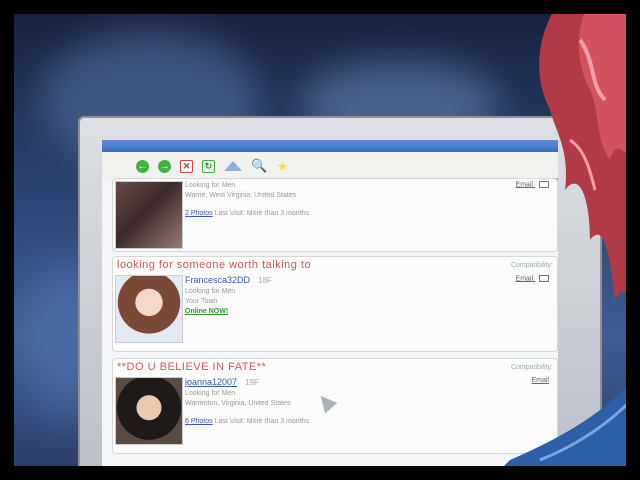 This screenshot has width=640, height=480. Describe the element at coordinates (164, 166) in the screenshot. I see `forward-icon: →` at that location.